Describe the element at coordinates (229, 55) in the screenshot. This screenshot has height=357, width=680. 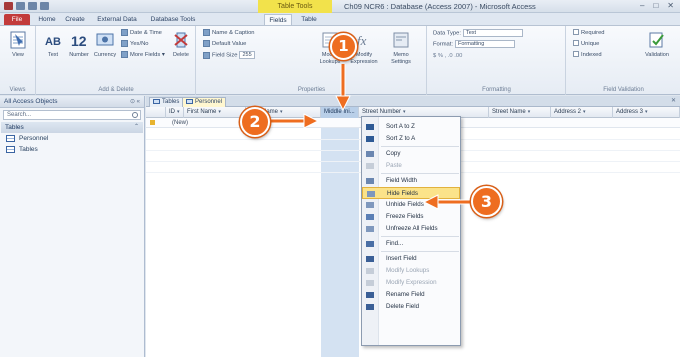
I see `field-size-control: Field Size 255` at that location.